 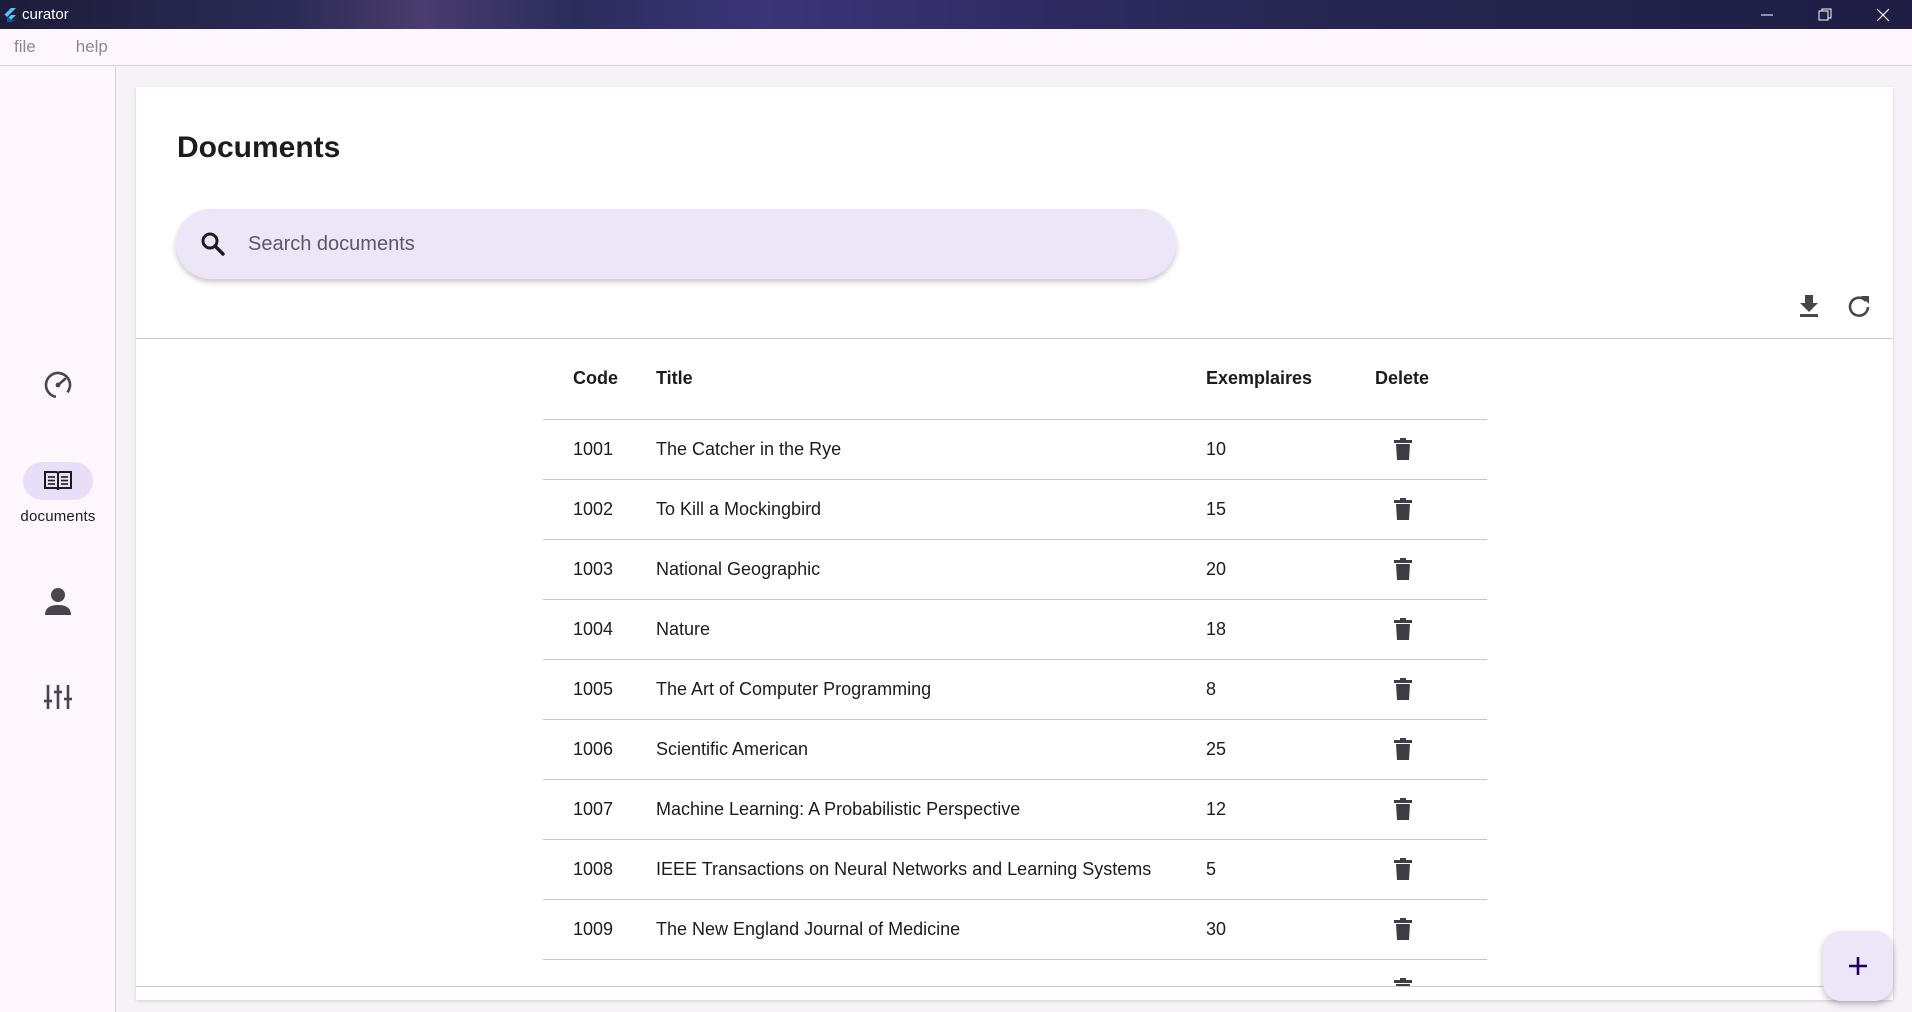 I want to click on search-bar, so click(x=676, y=244).